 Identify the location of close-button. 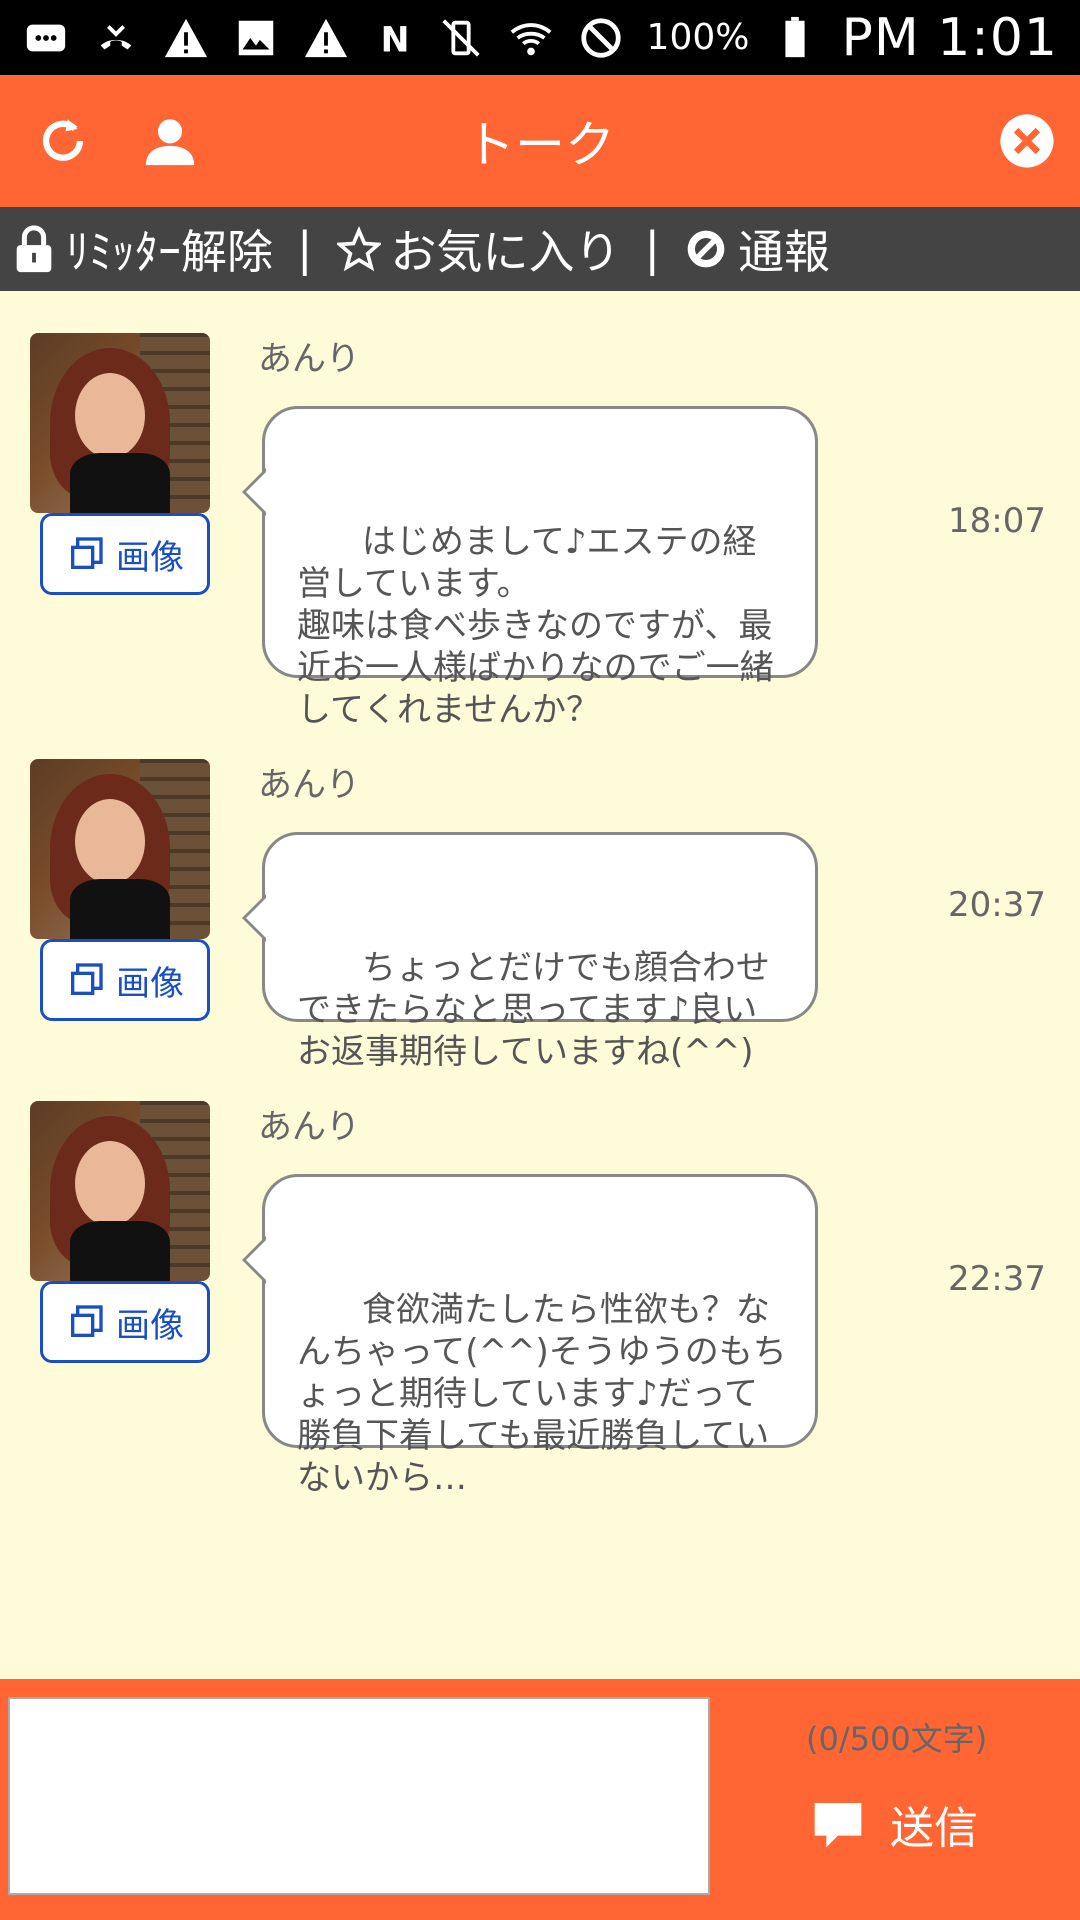
(1027, 141).